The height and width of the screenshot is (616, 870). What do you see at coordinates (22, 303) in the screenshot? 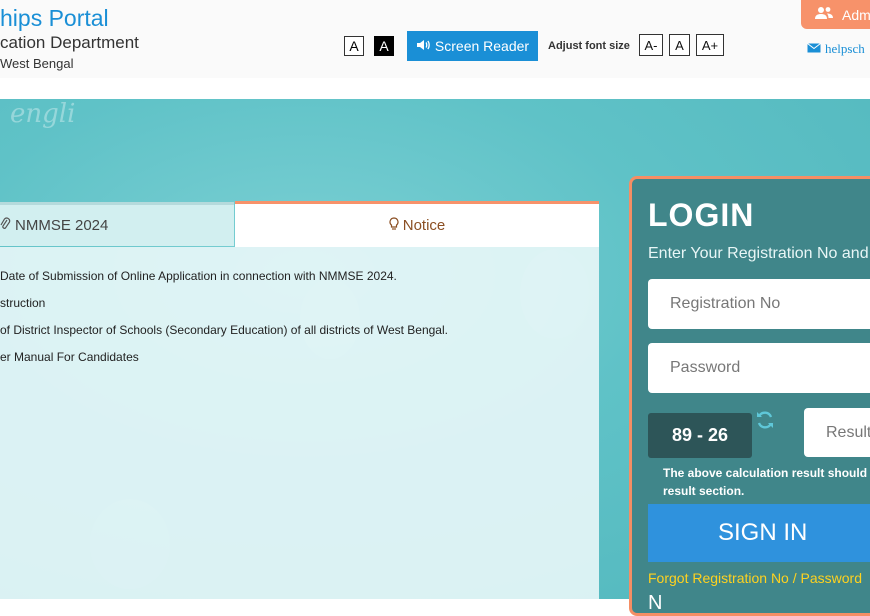
I see `notice-link: struction` at bounding box center [22, 303].